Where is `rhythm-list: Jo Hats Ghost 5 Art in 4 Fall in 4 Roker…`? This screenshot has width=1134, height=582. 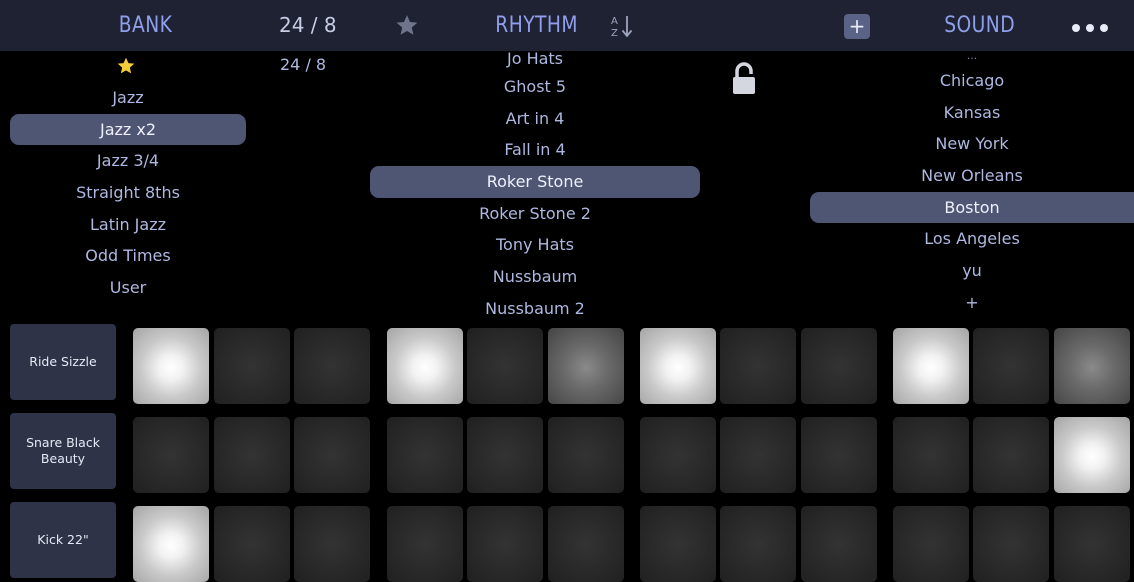 rhythm-list: Jo Hats Ghost 5 Art in 4 Fall in 4 Roker… is located at coordinates (535, 186).